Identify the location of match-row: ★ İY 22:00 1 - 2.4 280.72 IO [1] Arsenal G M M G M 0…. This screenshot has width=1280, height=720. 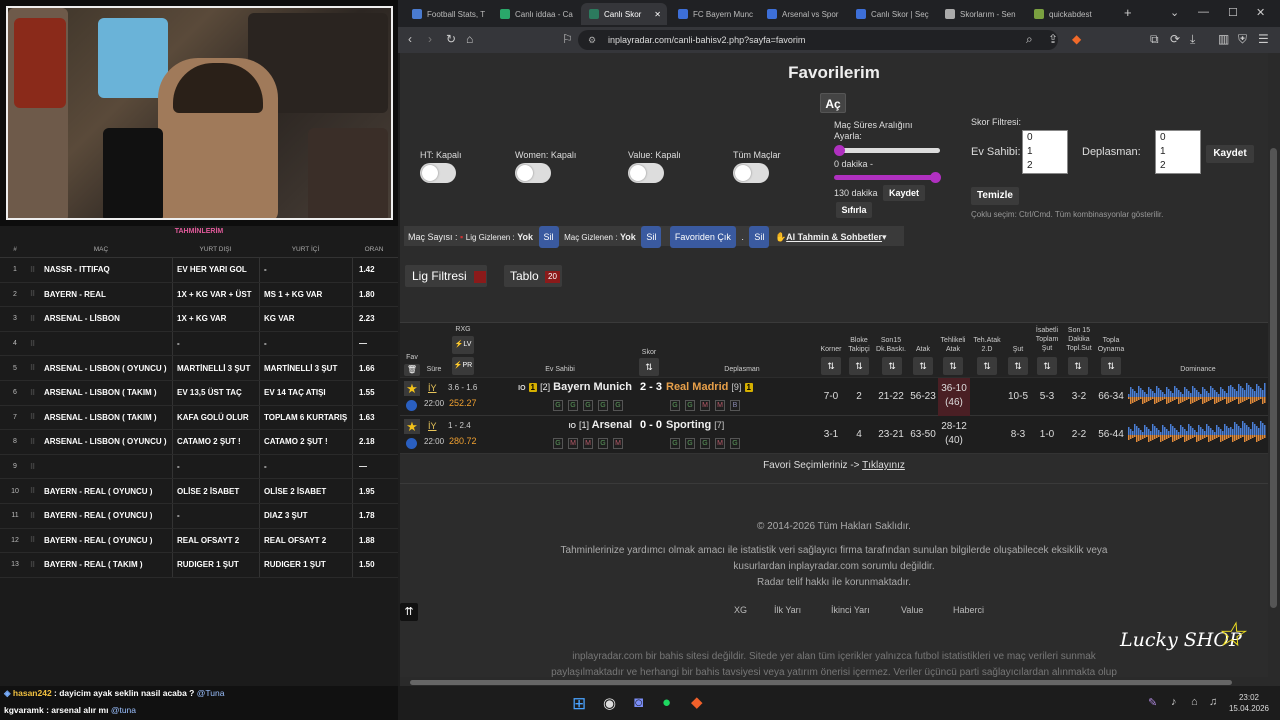
(834, 435).